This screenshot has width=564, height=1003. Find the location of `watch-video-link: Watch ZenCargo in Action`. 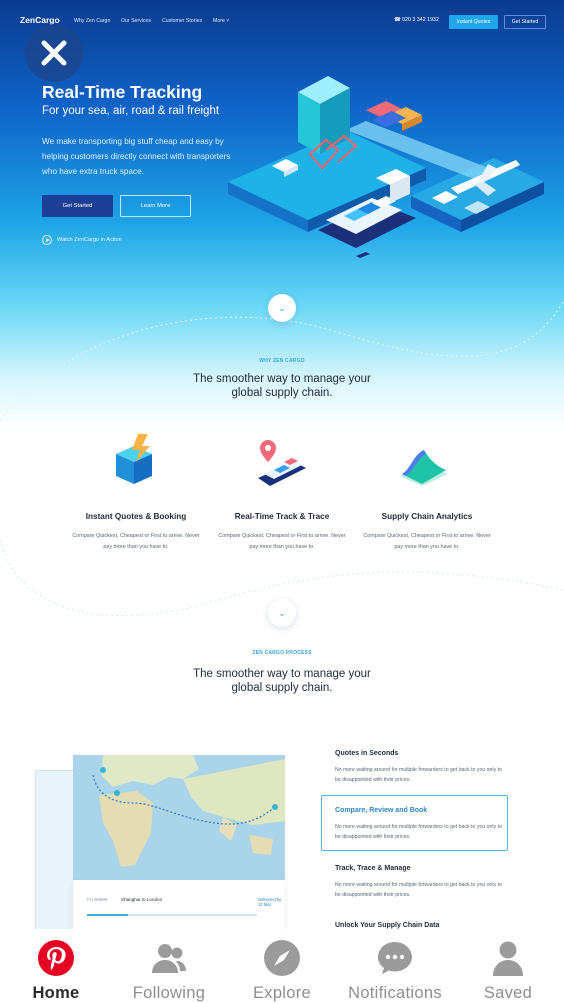

watch-video-link: Watch ZenCargo in Action is located at coordinates (82, 240).